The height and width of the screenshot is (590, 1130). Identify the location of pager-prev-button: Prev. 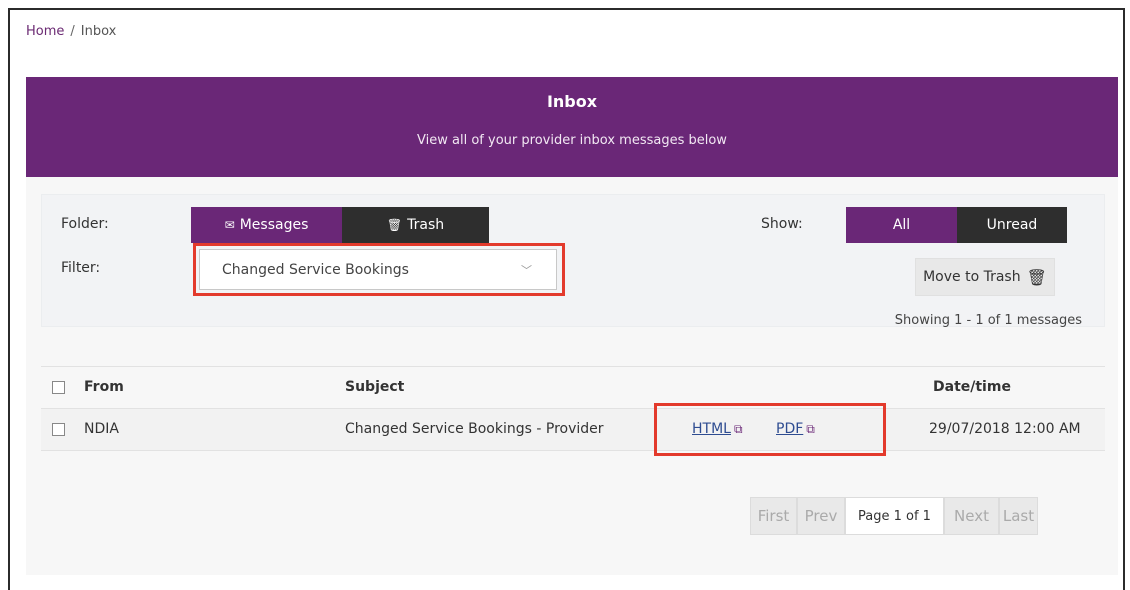
(821, 516).